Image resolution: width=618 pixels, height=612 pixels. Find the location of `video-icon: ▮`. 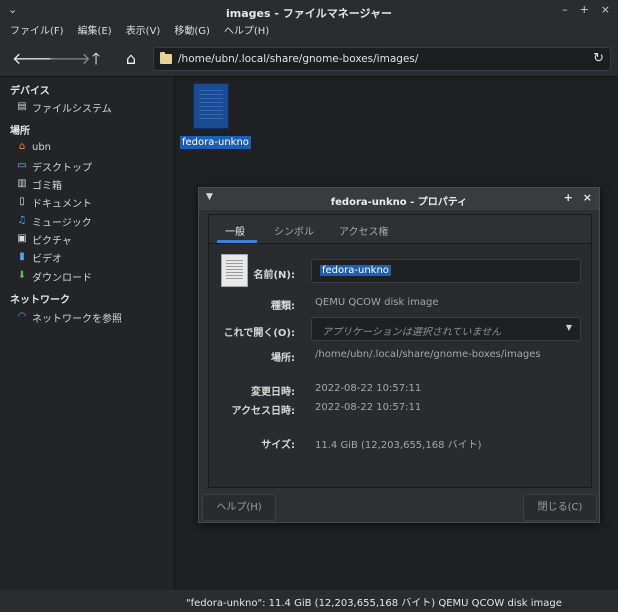

video-icon: ▮ is located at coordinates (22, 256).